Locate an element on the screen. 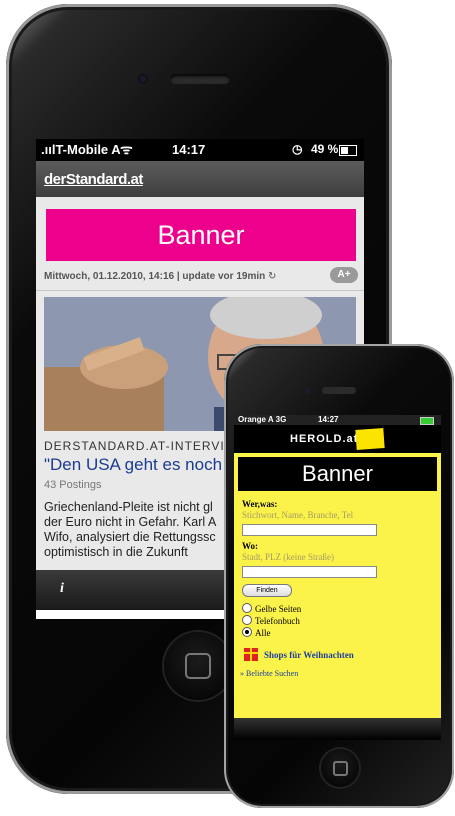  alarm-icon: ◷ is located at coordinates (297, 149).